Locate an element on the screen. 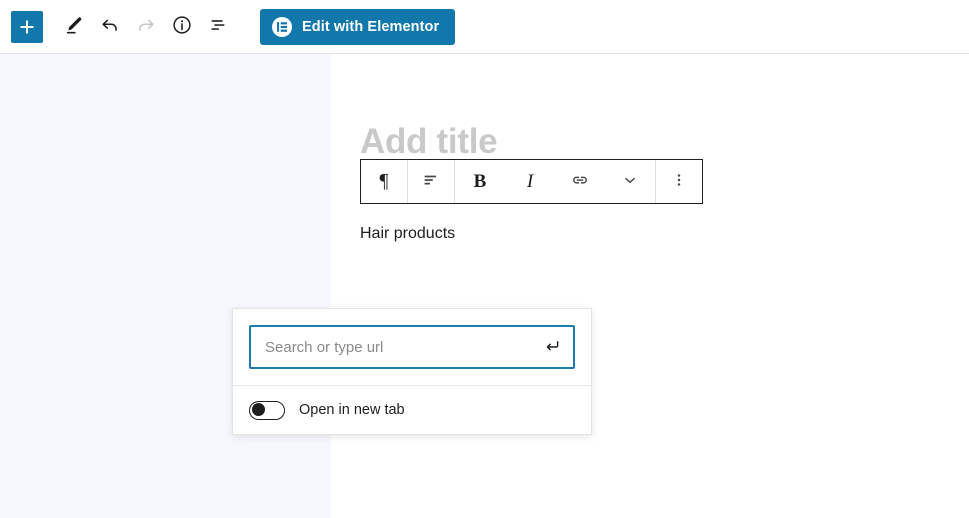 This screenshot has width=969, height=518. enter-arrow-icon is located at coordinates (552, 347).